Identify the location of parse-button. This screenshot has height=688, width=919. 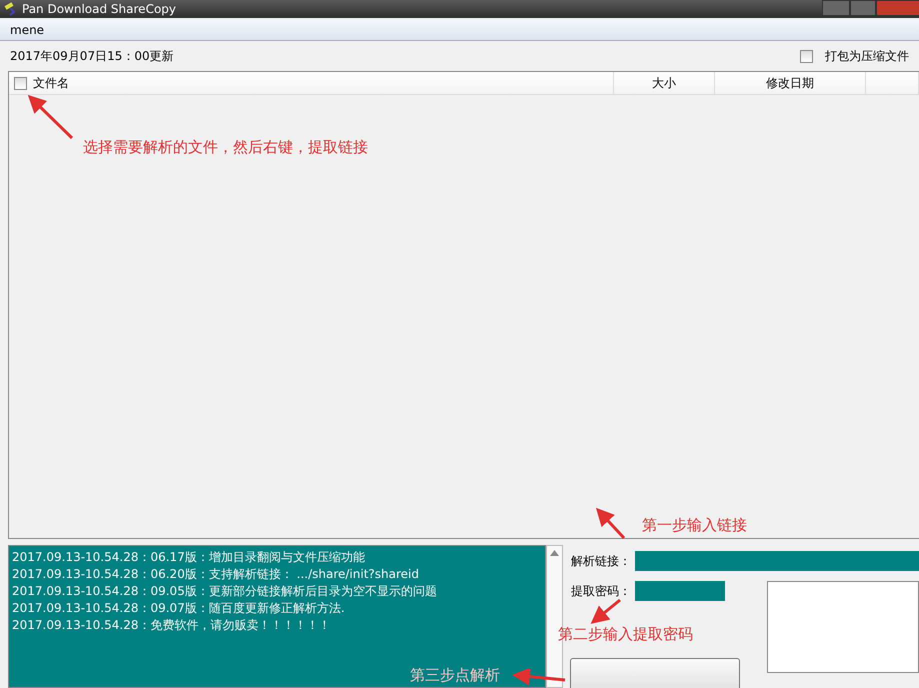
(655, 673).